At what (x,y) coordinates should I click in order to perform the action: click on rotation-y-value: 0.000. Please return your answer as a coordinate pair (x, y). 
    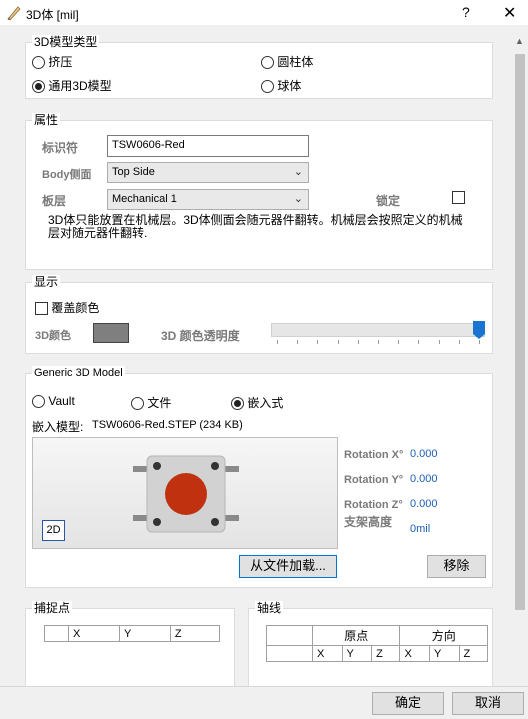
    Looking at the image, I should click on (424, 479).